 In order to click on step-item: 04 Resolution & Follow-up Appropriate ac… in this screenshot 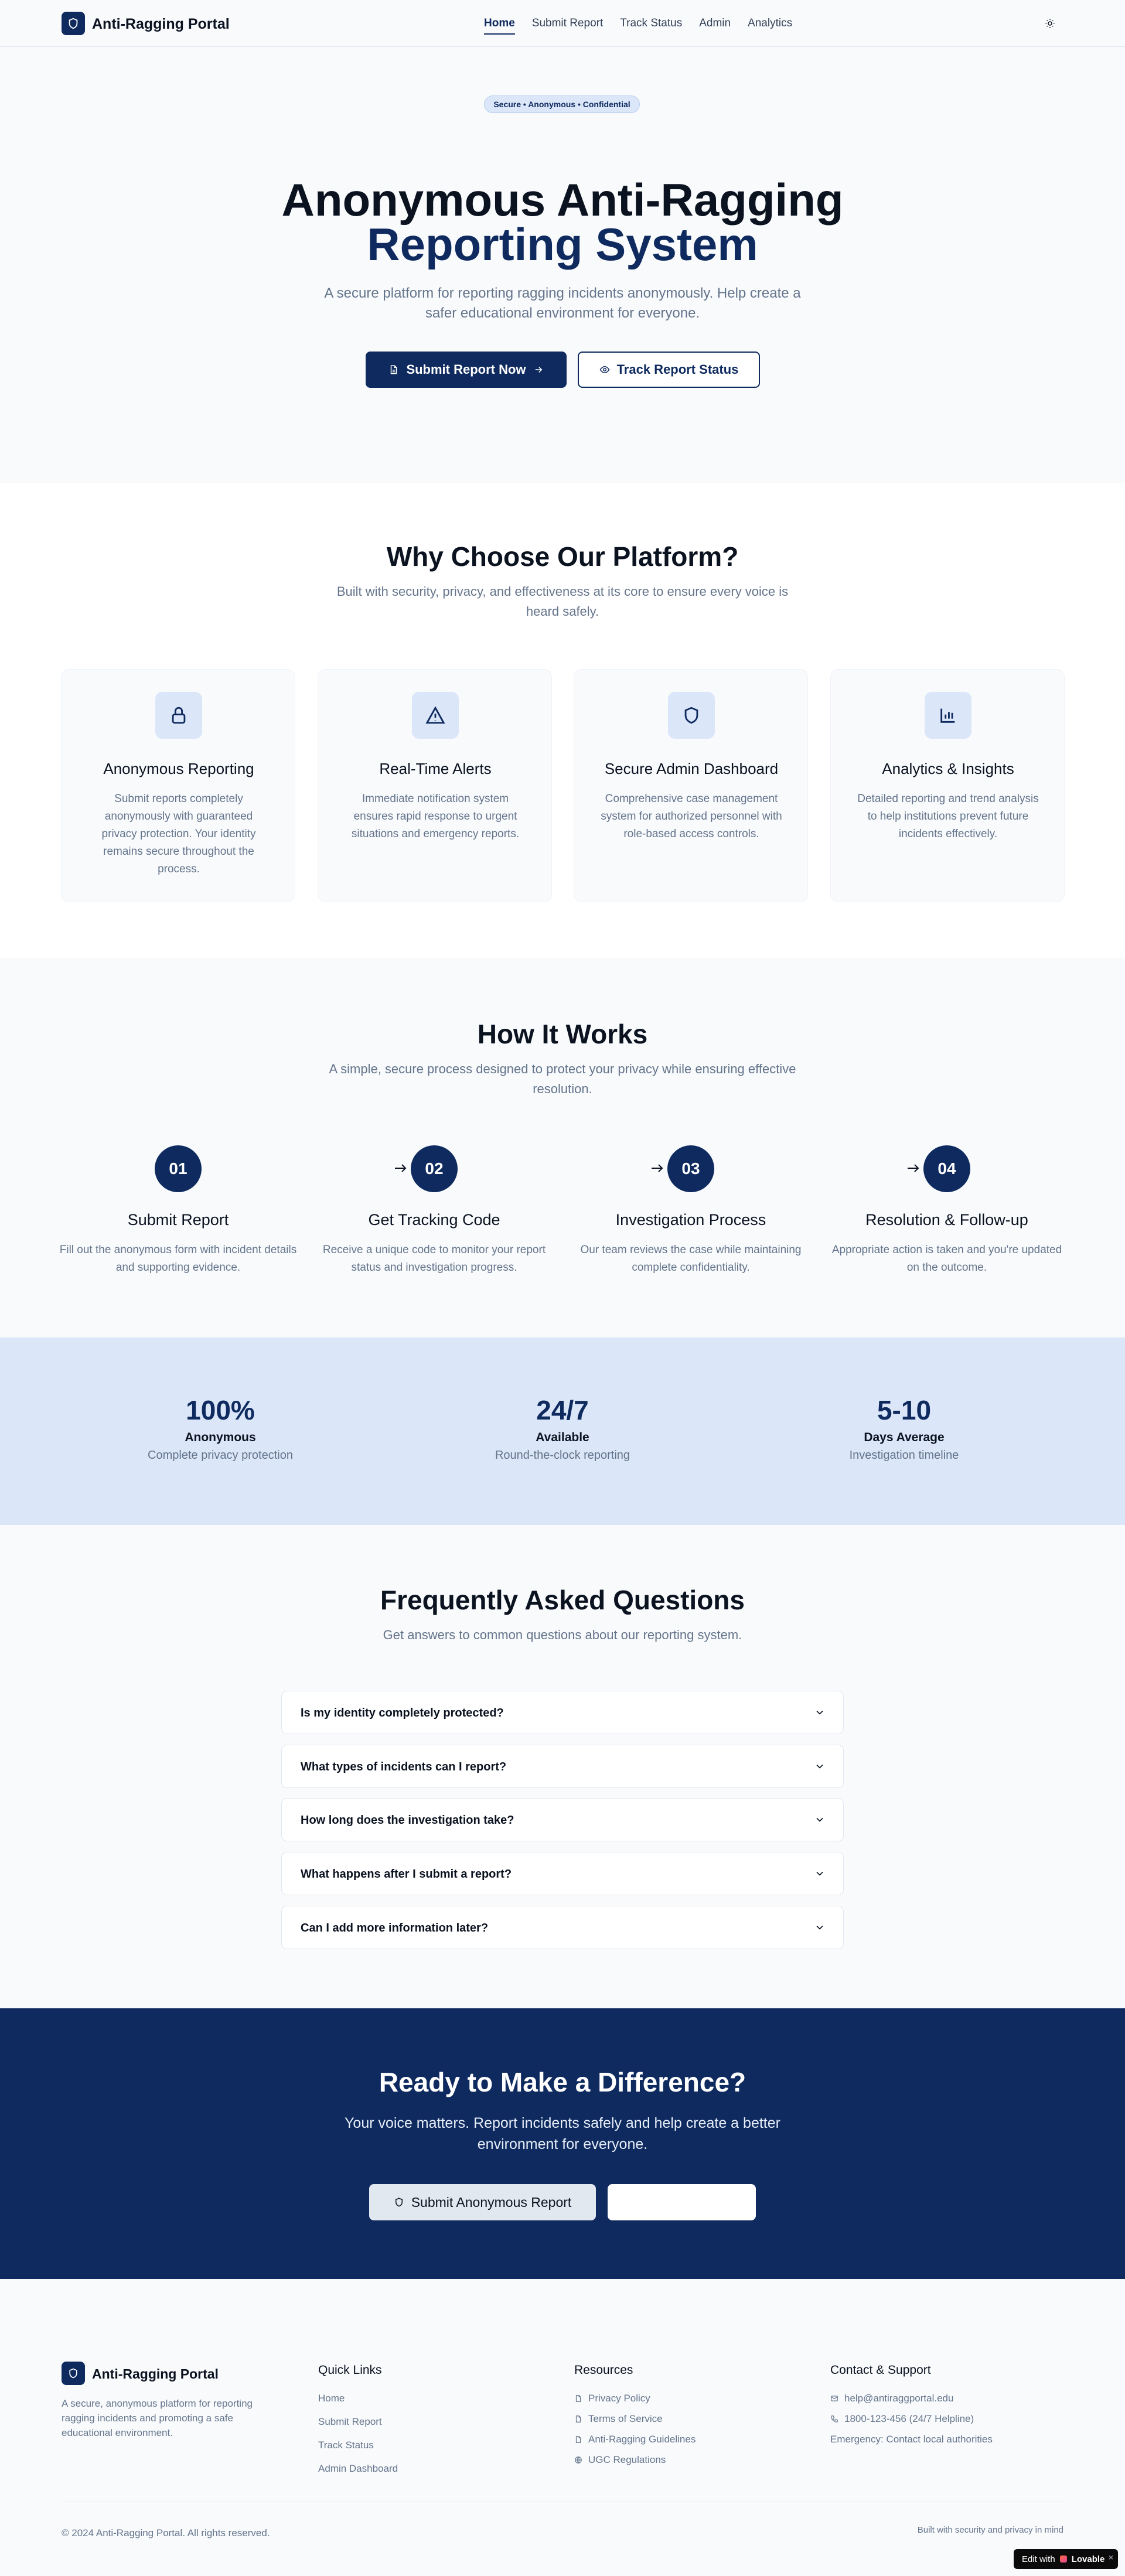, I will do `click(947, 1218)`.